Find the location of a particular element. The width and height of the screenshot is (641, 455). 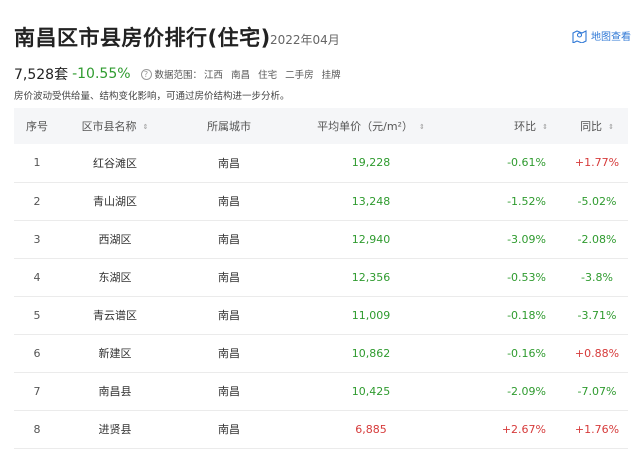

district-cell: 新建区 is located at coordinates (115, 353).